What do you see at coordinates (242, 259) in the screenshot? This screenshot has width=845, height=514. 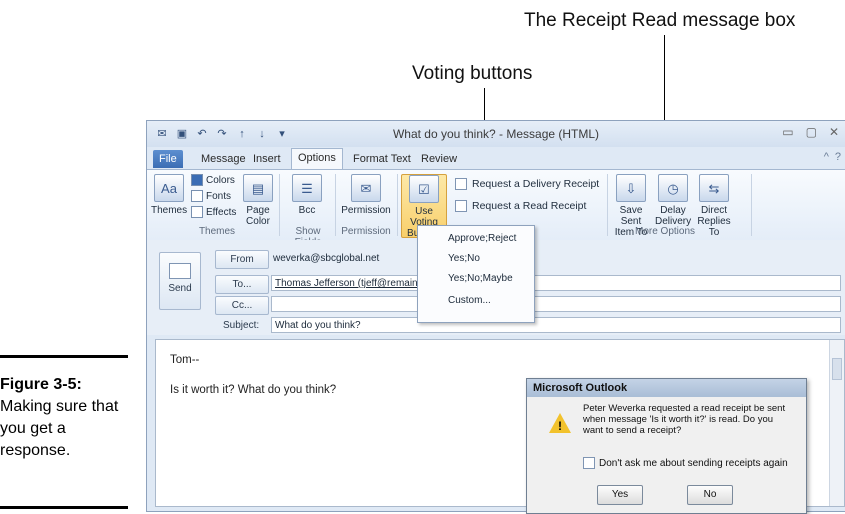 I see `from-button: From` at bounding box center [242, 259].